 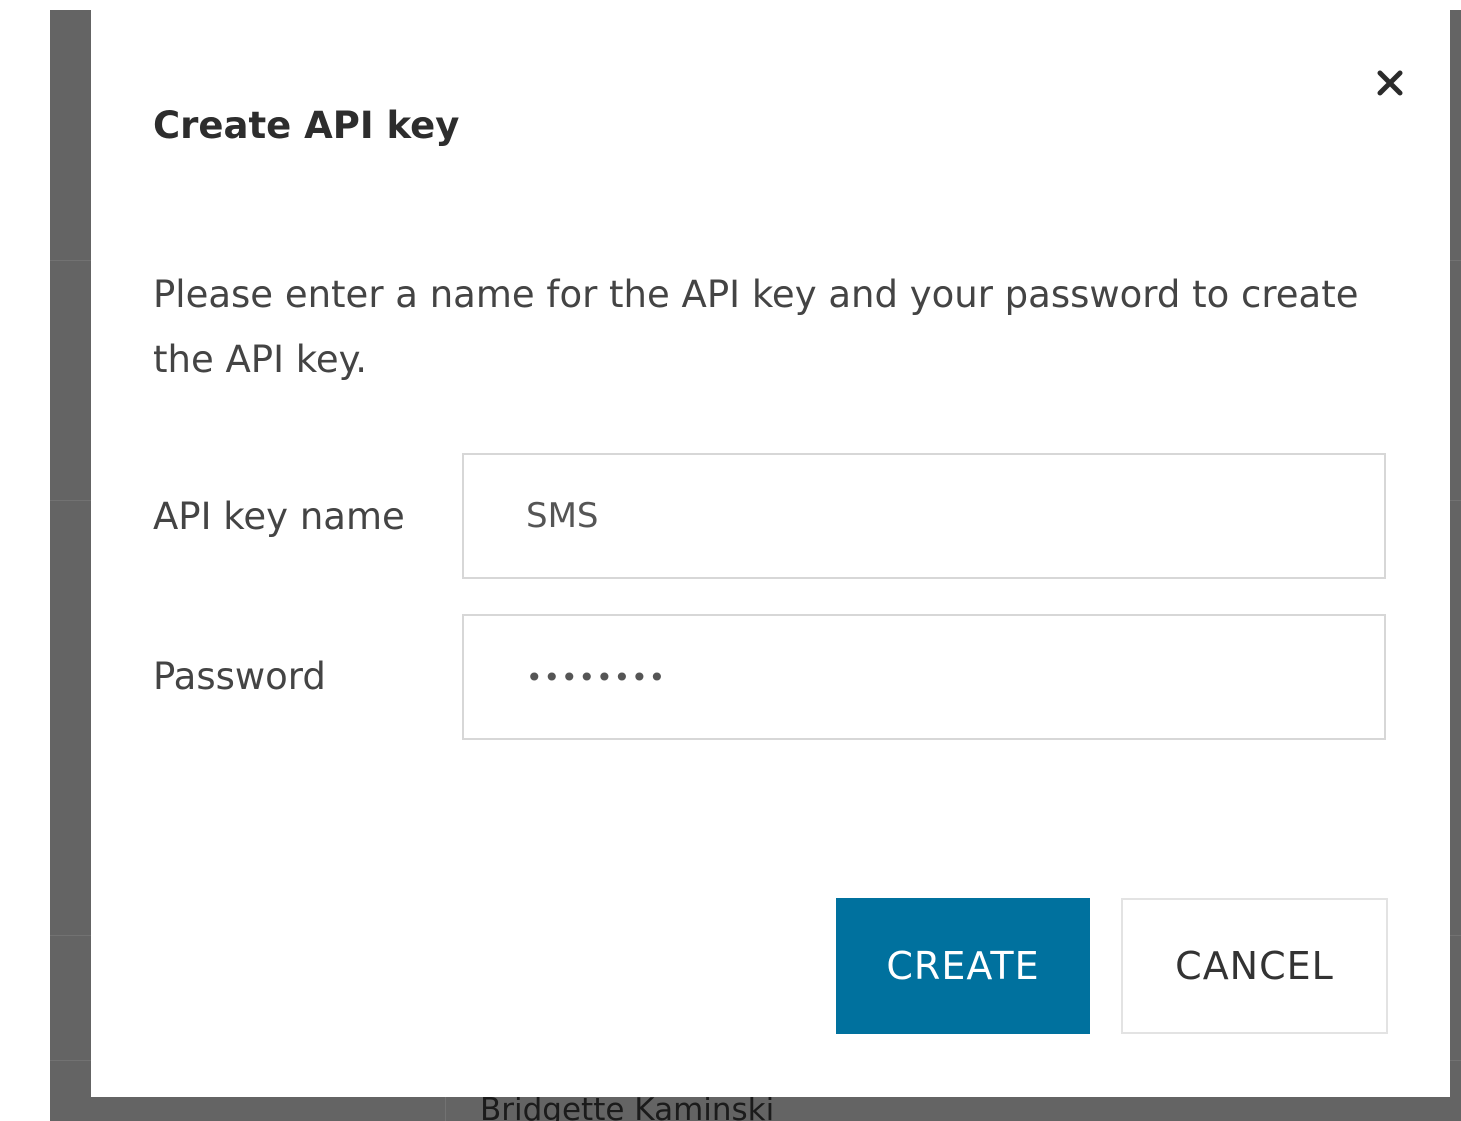 What do you see at coordinates (279, 516) in the screenshot?
I see `api-key-name-label: API key name` at bounding box center [279, 516].